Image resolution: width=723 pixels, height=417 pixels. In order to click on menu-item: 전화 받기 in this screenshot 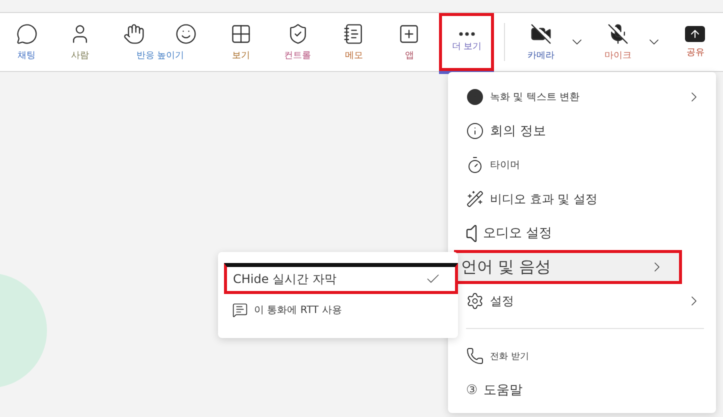, I will do `click(582, 356)`.